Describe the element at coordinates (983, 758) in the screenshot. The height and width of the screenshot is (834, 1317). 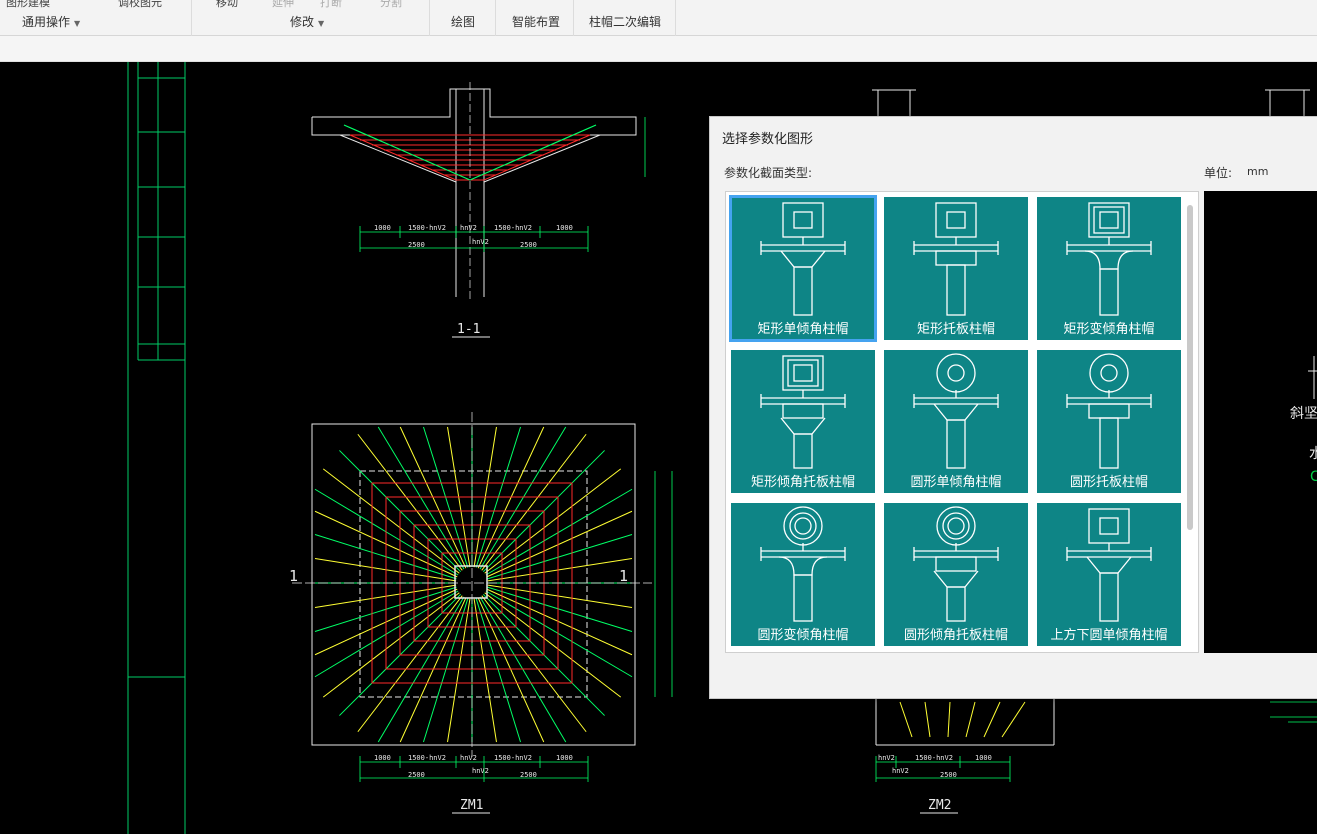
I see `plan2-dim-3: 1000` at that location.